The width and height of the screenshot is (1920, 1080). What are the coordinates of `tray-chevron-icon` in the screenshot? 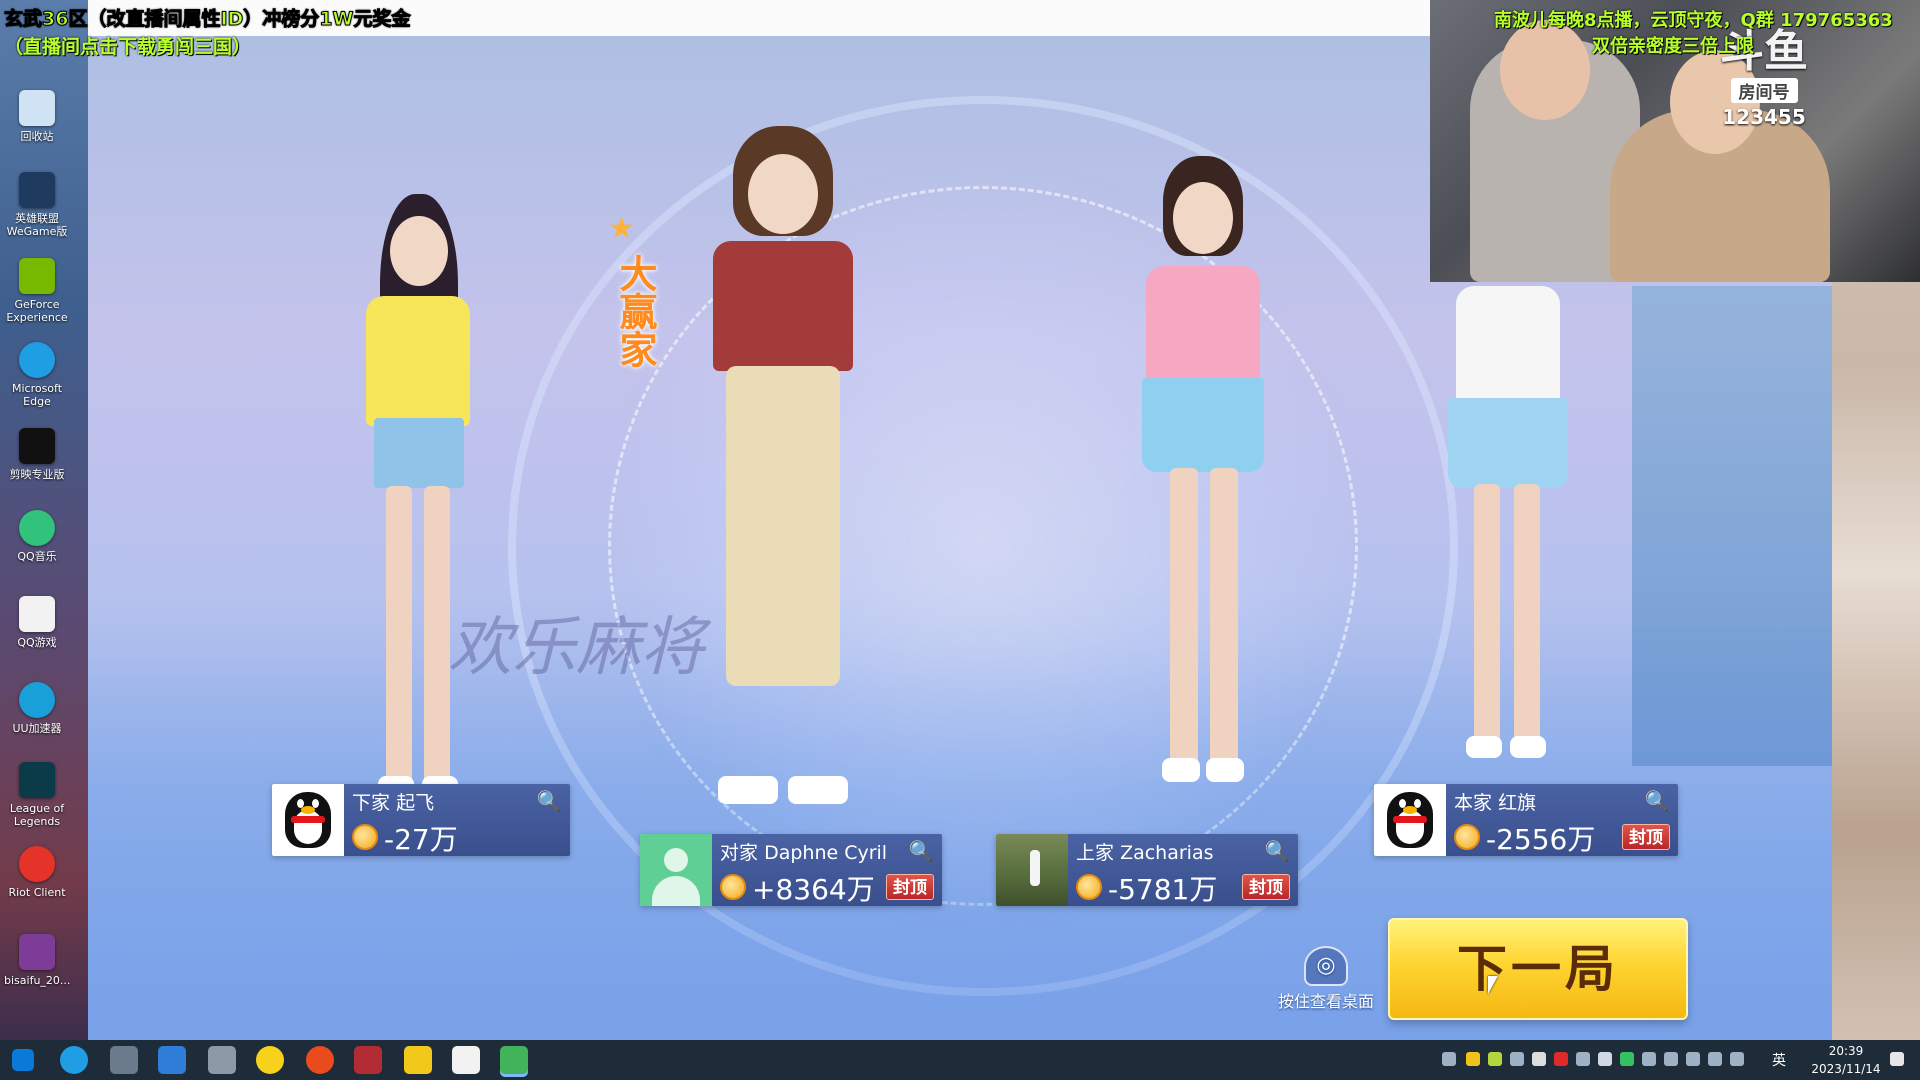 It's located at (1449, 1059).